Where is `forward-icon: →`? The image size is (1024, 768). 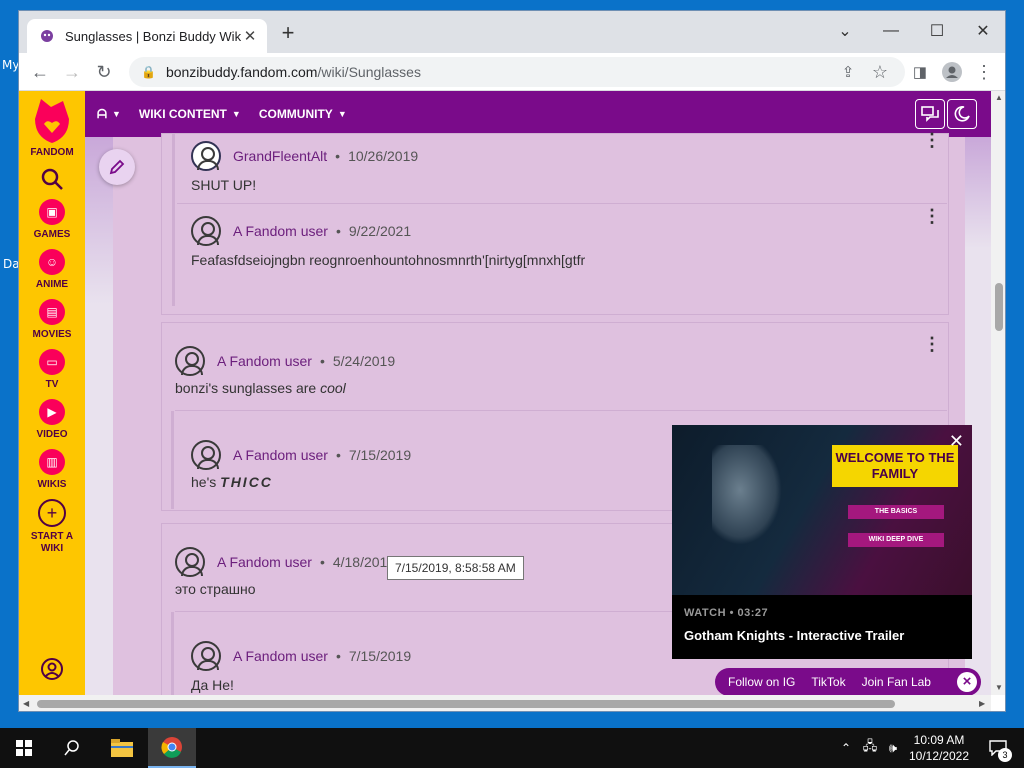
forward-icon: → is located at coordinates (72, 72).